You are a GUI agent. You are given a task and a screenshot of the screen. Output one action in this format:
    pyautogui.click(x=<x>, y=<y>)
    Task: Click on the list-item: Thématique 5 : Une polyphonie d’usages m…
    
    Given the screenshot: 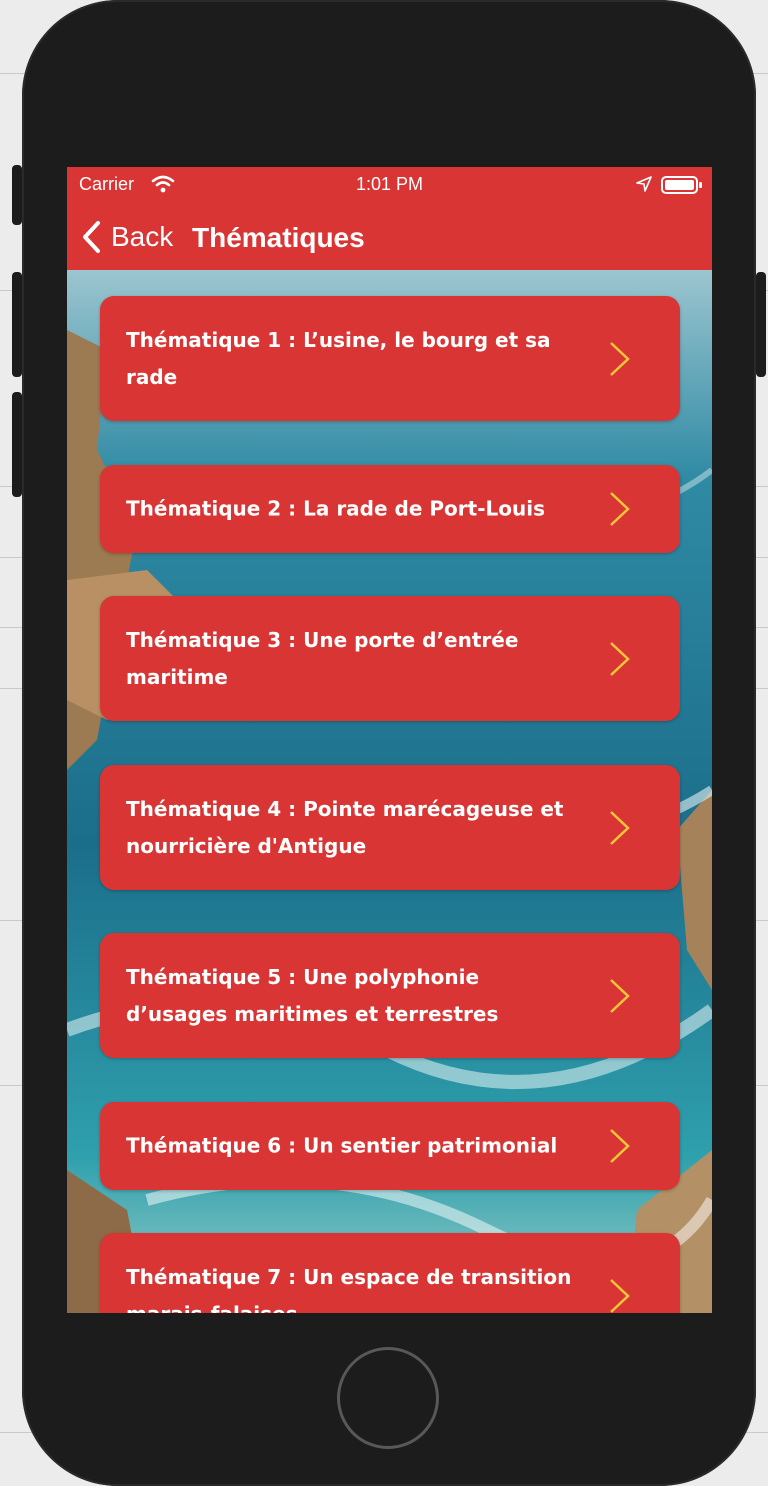 What is the action you would take?
    pyautogui.click(x=390, y=995)
    